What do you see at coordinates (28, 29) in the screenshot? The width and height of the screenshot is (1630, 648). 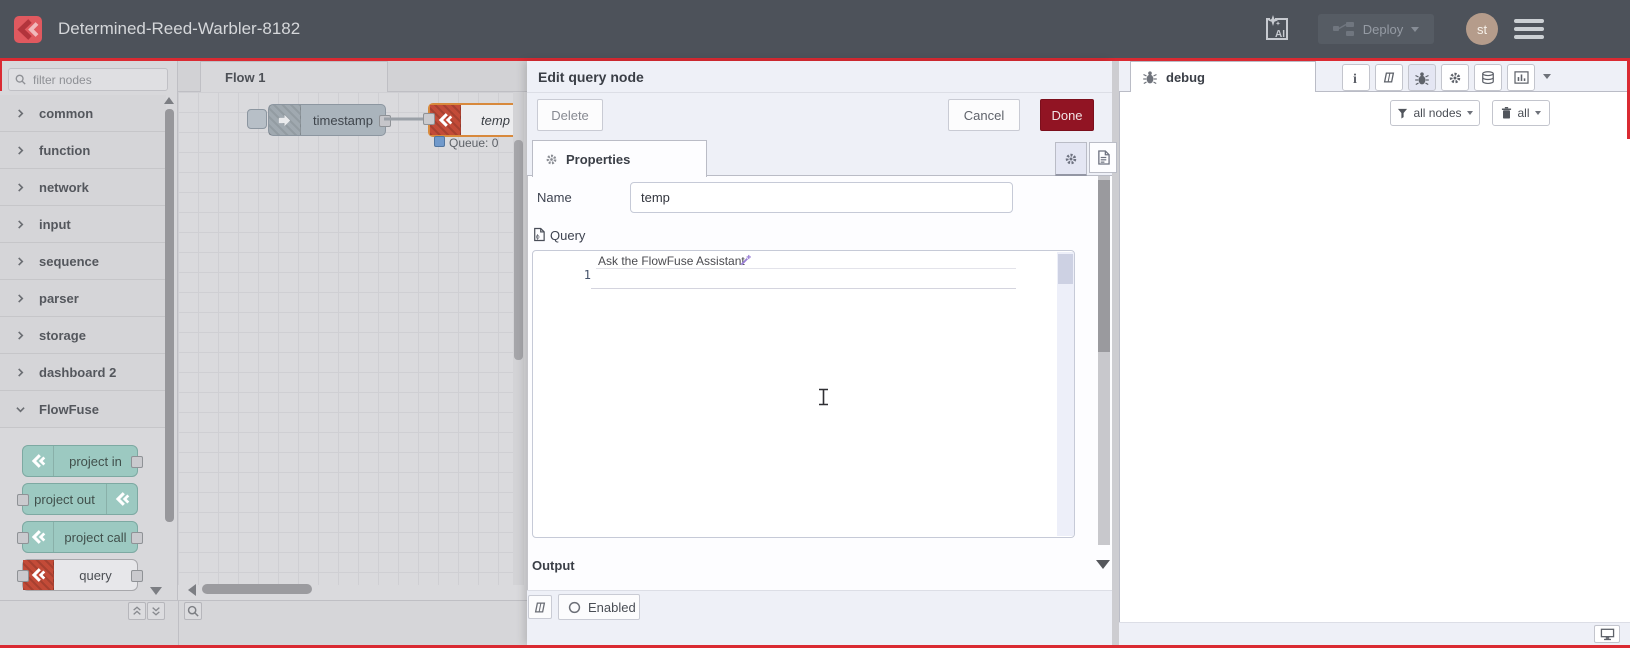 I see `flowfuse-logo-icon` at bounding box center [28, 29].